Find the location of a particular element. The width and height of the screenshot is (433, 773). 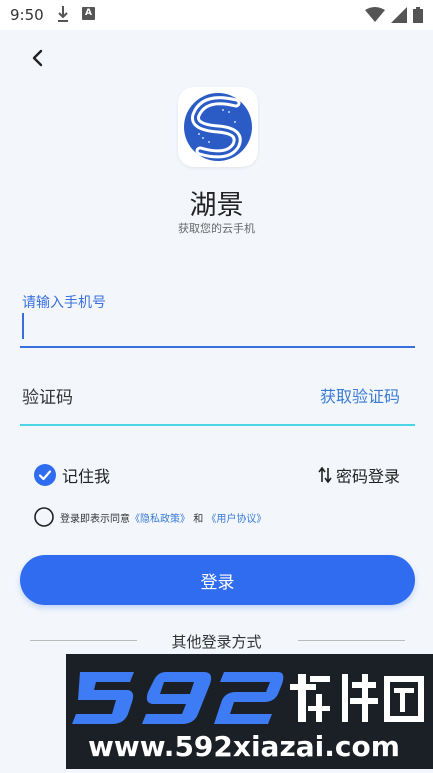

phone-input is located at coordinates (220, 329).